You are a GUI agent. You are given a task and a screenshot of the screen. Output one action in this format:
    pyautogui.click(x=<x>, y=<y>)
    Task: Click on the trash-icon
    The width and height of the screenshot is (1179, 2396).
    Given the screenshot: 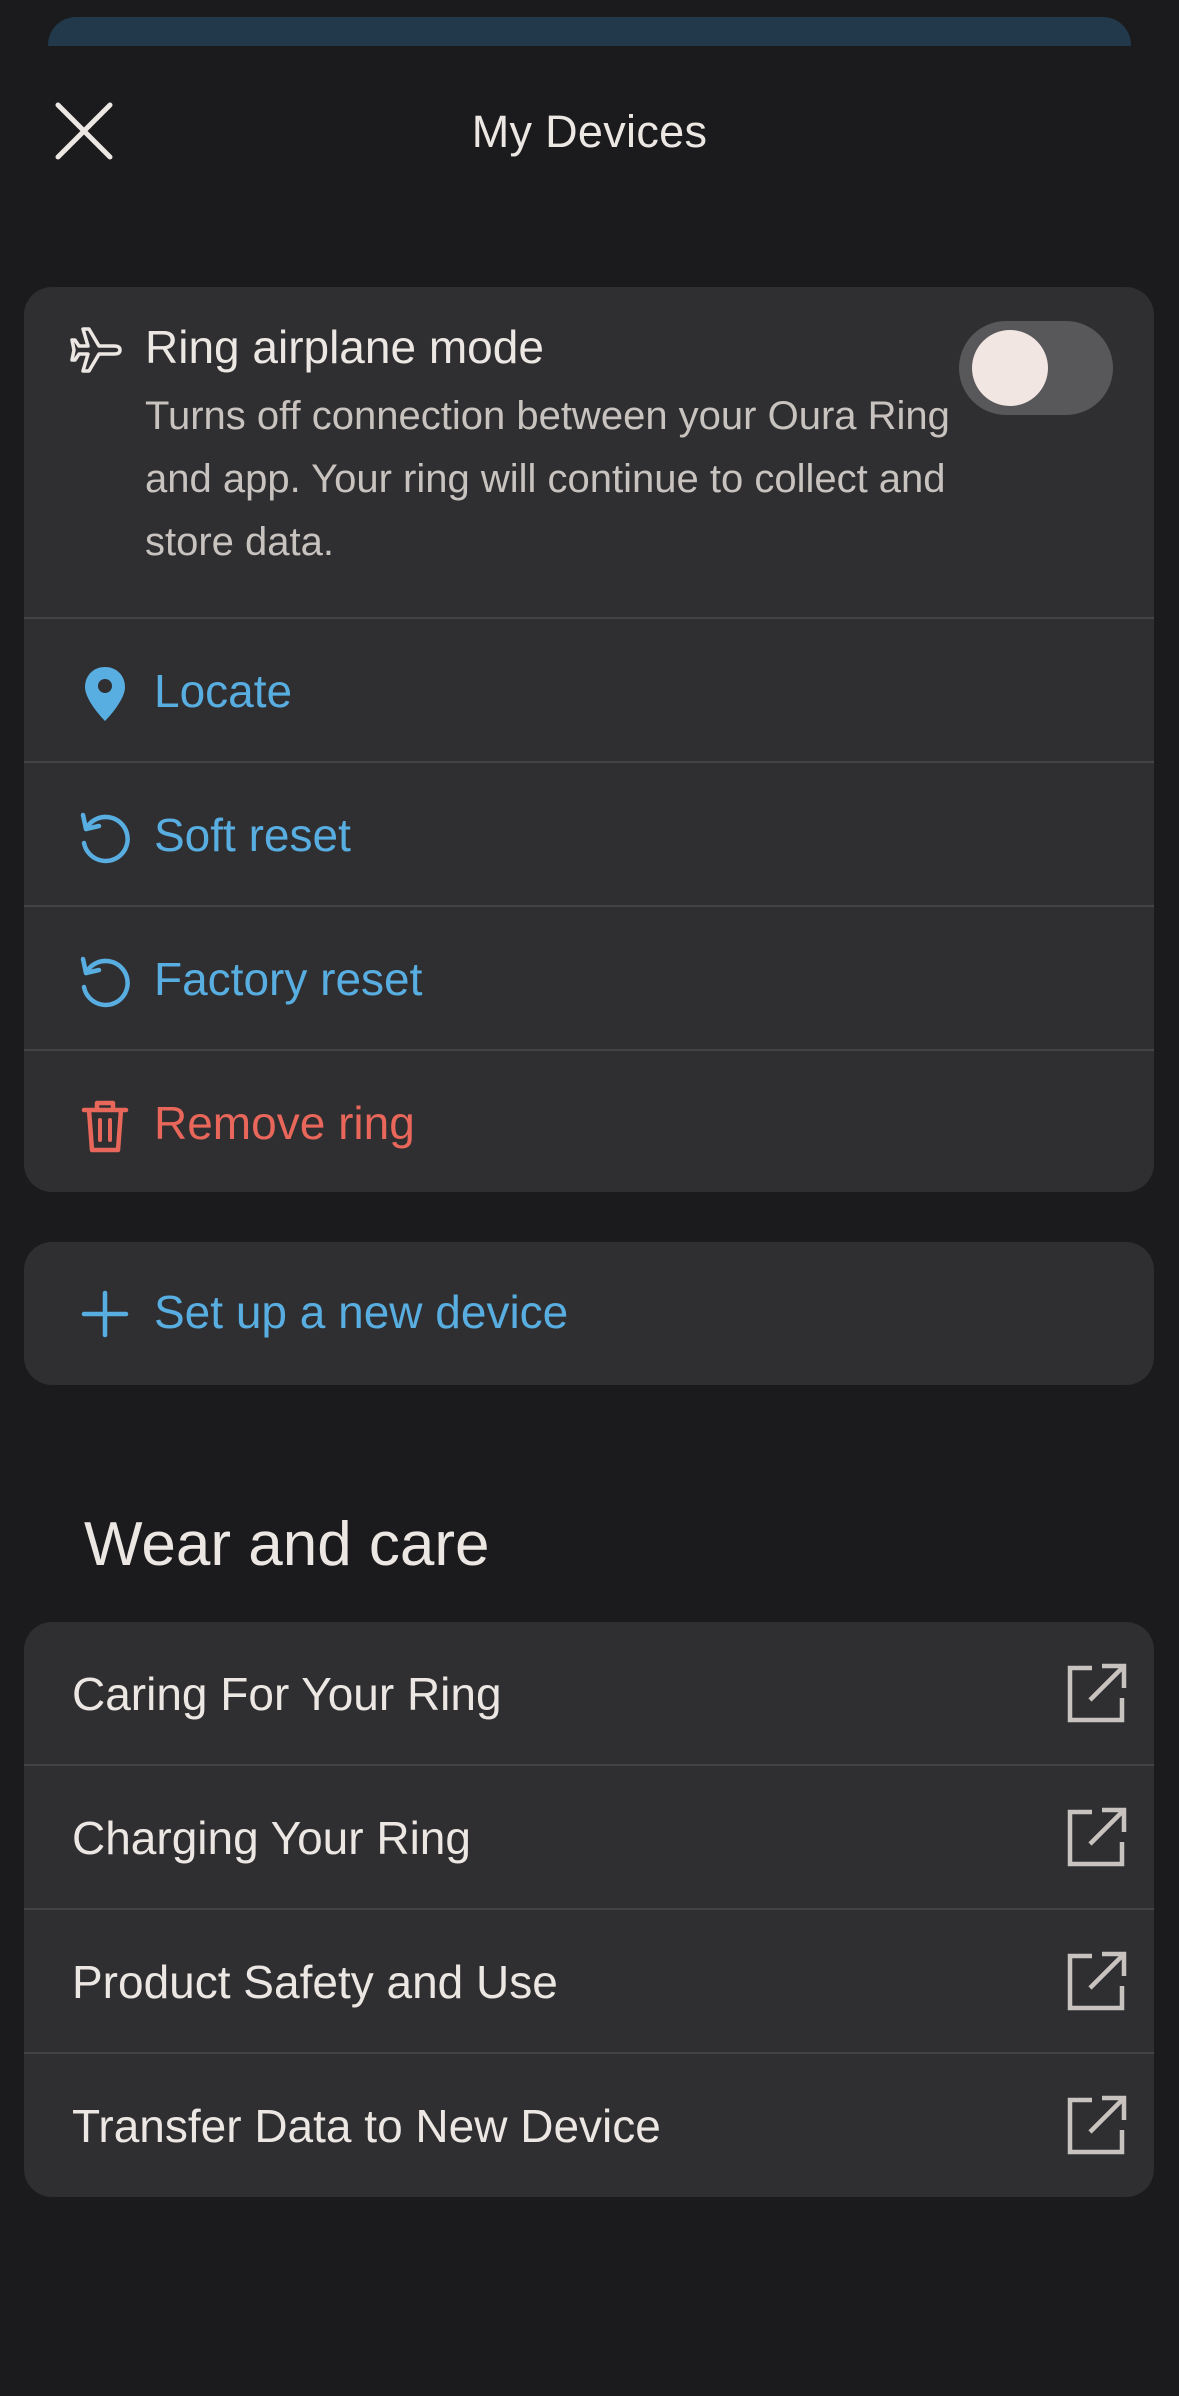 What is the action you would take?
    pyautogui.click(x=105, y=1126)
    